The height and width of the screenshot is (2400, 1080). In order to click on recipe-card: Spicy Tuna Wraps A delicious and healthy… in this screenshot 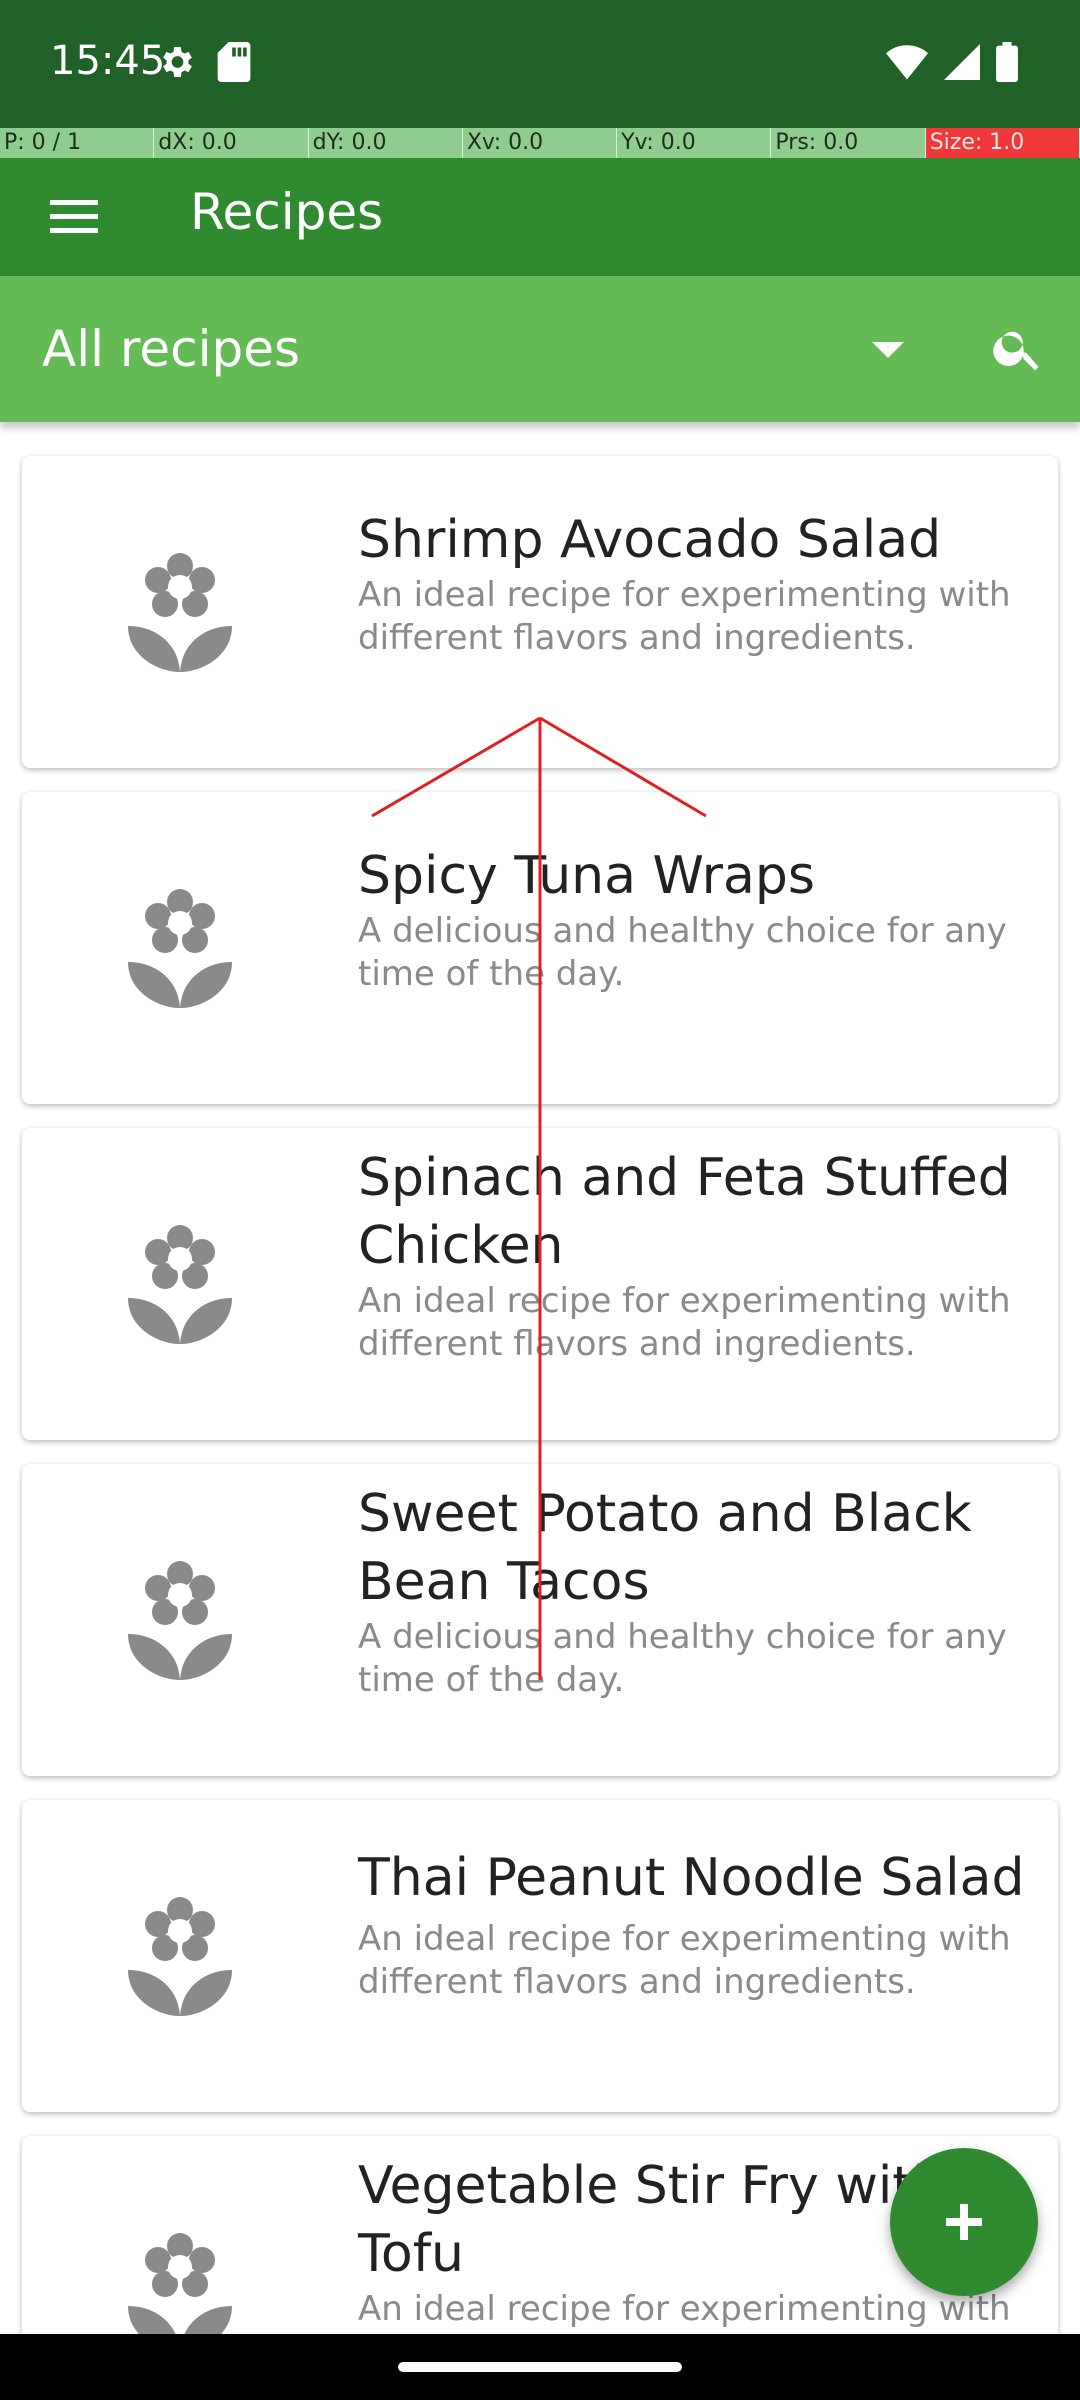, I will do `click(540, 948)`.